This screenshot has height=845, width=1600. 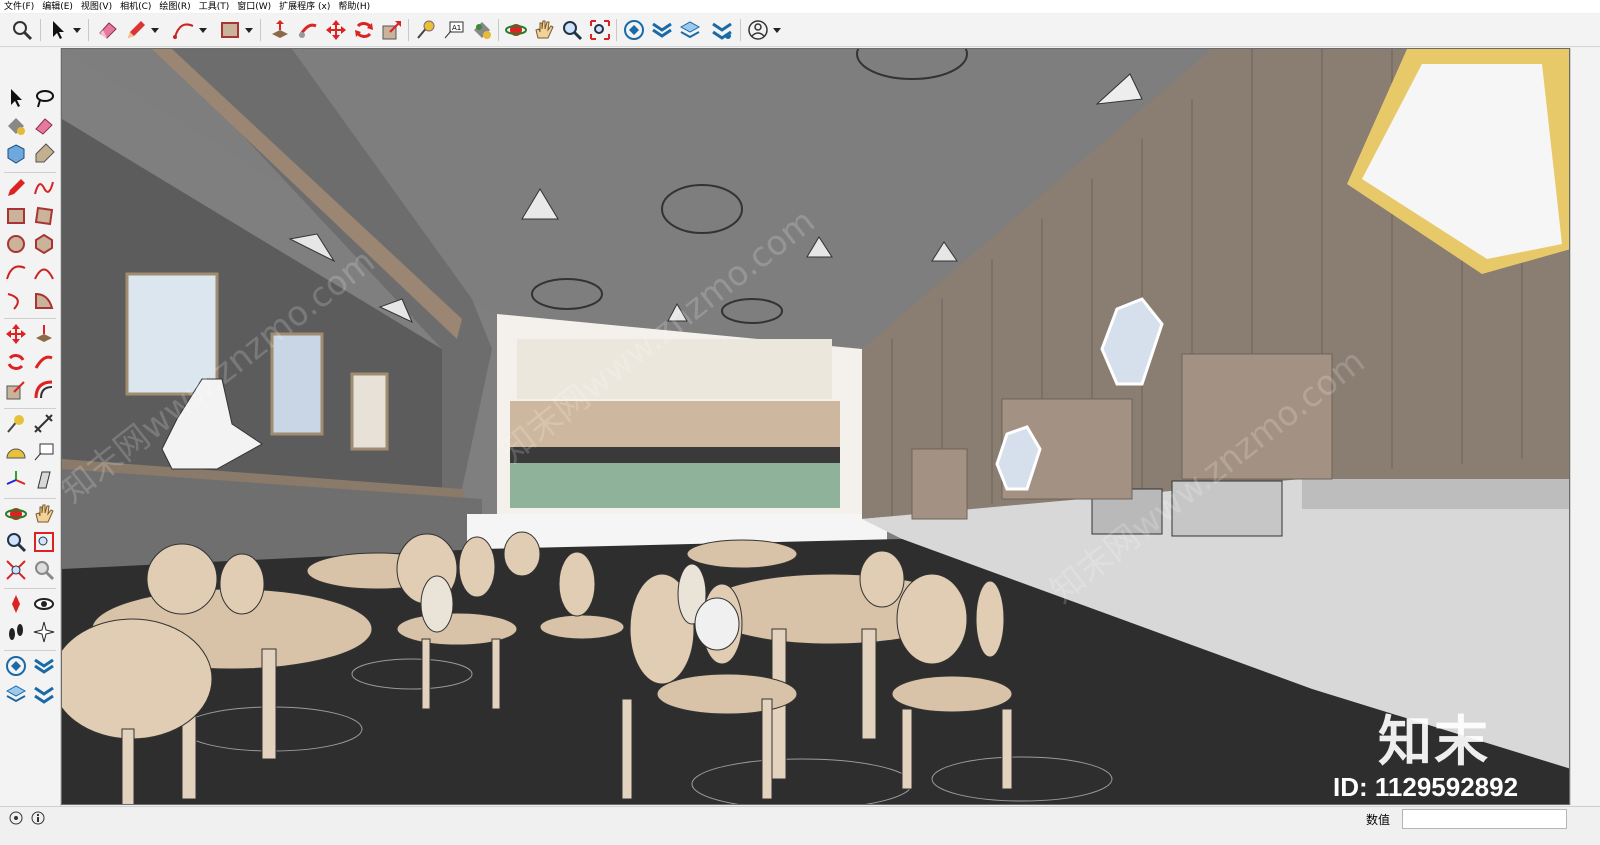 What do you see at coordinates (44, 632) in the screenshot?
I see `compass-icon` at bounding box center [44, 632].